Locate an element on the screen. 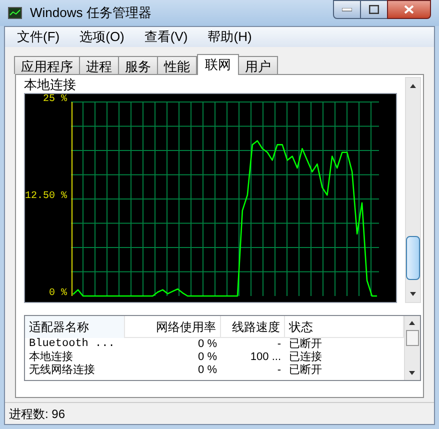 This screenshot has width=439, height=429. tab: 服务 is located at coordinates (138, 65).